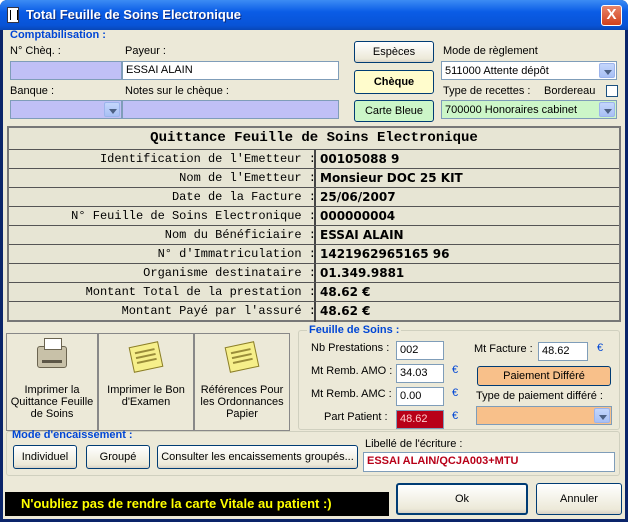 The width and height of the screenshot is (628, 522). I want to click on annuler-button: Annuler, so click(579, 499).